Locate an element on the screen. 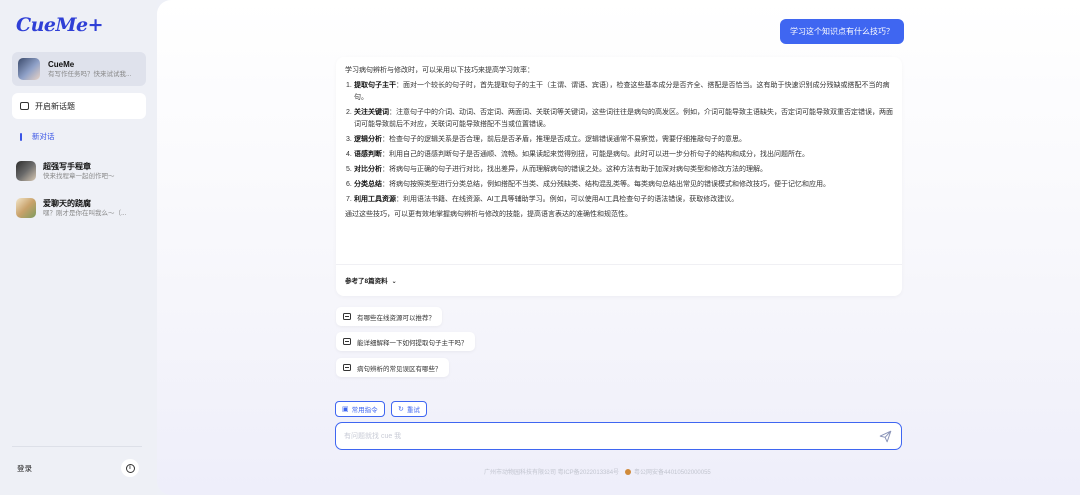 The width and height of the screenshot is (1080, 495). new-topic-button: 开启新话题 is located at coordinates (79, 106).